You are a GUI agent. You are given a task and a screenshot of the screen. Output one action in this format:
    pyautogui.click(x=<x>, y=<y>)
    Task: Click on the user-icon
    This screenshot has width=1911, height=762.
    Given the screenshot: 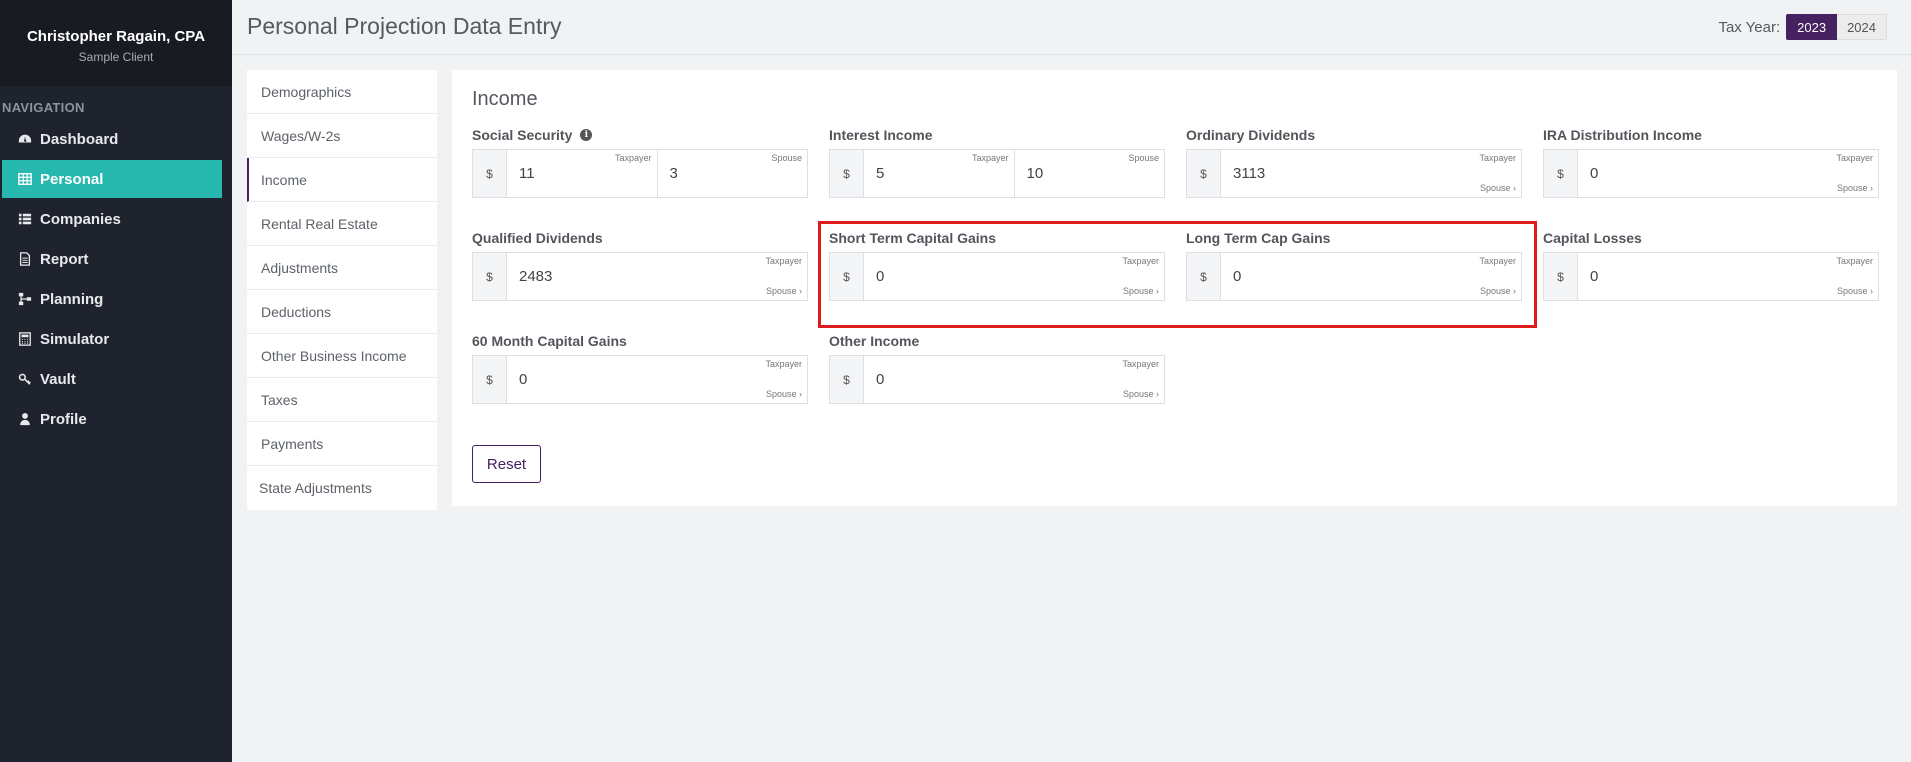 What is the action you would take?
    pyautogui.click(x=25, y=419)
    